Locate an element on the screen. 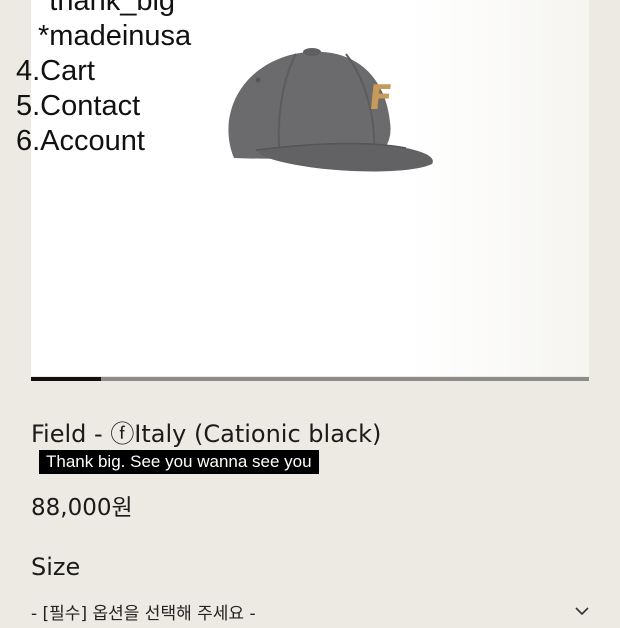 This screenshot has width=620, height=628. product-tagline: Thank big. See you wanna see you is located at coordinates (179, 462).